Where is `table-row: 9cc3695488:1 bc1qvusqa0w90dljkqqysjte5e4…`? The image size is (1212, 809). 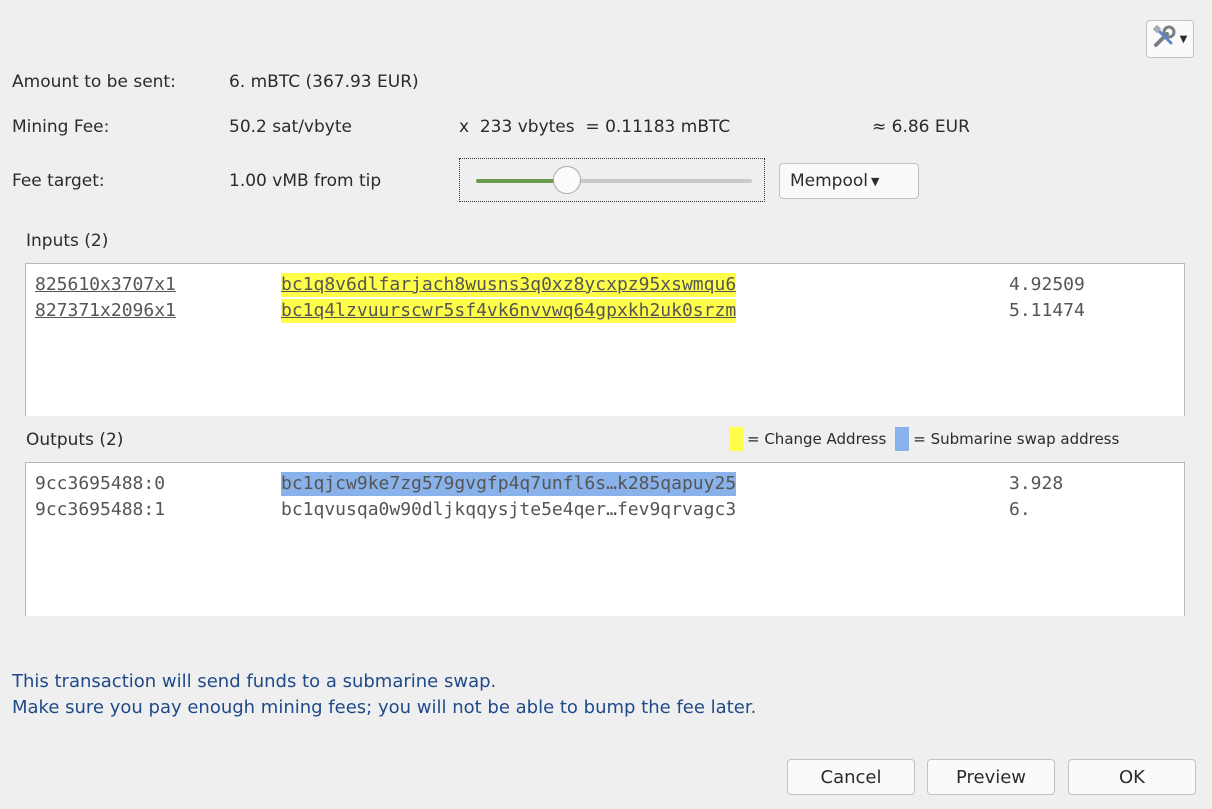 table-row: 9cc3695488:1 bc1qvusqa0w90dljkqqysjte5e4… is located at coordinates (605, 510).